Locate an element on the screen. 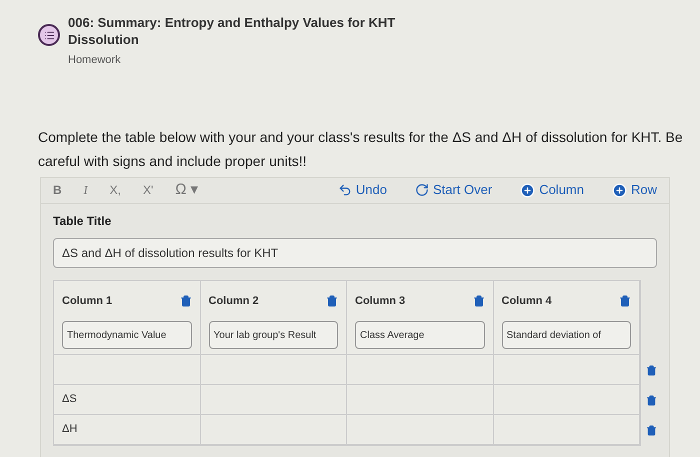 The height and width of the screenshot is (457, 700). table-title-label: Table Title is located at coordinates (82, 221).